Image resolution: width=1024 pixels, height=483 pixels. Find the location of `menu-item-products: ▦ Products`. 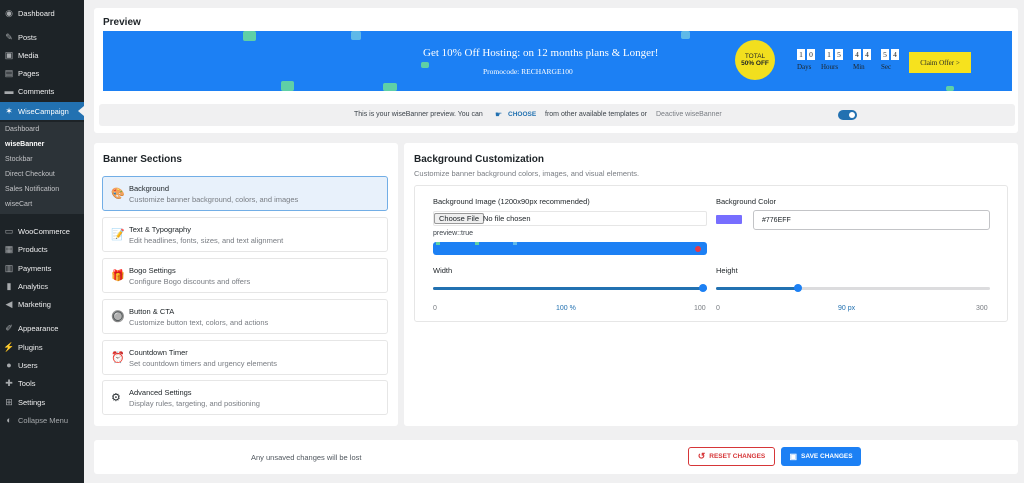

menu-item-products: ▦ Products is located at coordinates (42, 249).